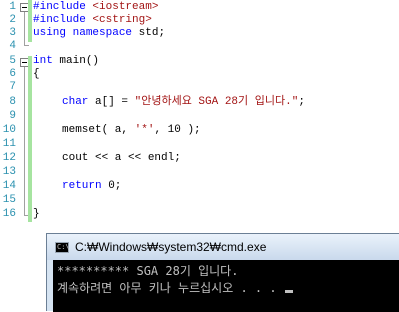 The image size is (399, 312). I want to click on line-number-gutter: 1 2 3 4 5 6 7 8 9 10 11 12 13 14 15 16, so click(9, 115).